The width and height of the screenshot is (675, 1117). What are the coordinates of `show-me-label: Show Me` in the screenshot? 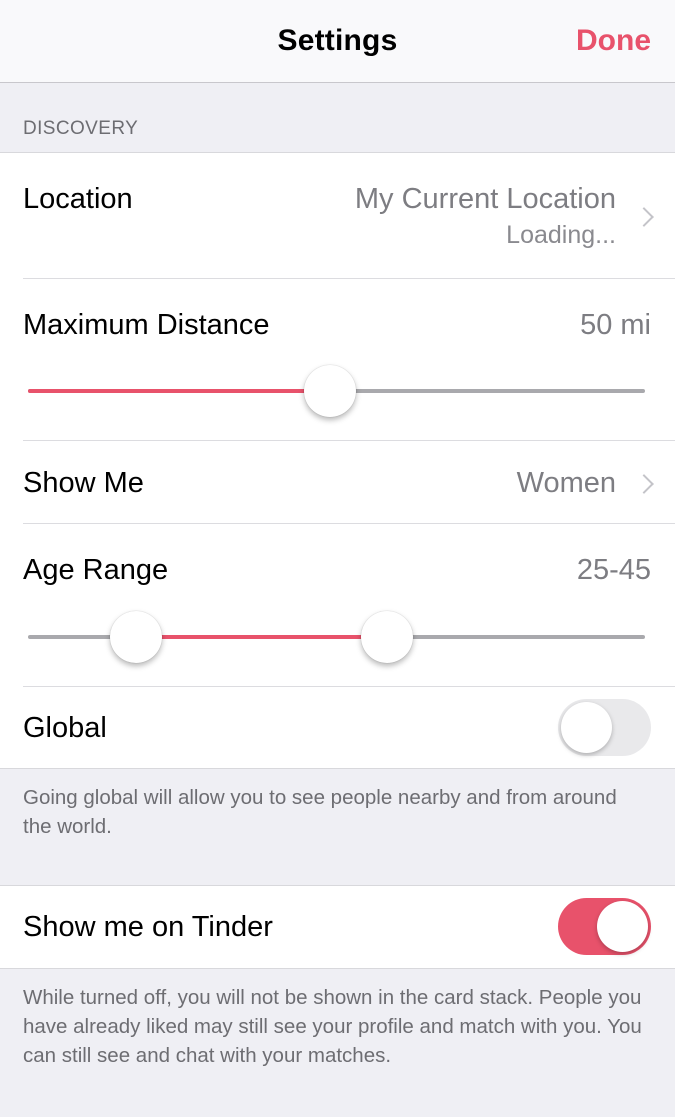 It's located at (83, 483).